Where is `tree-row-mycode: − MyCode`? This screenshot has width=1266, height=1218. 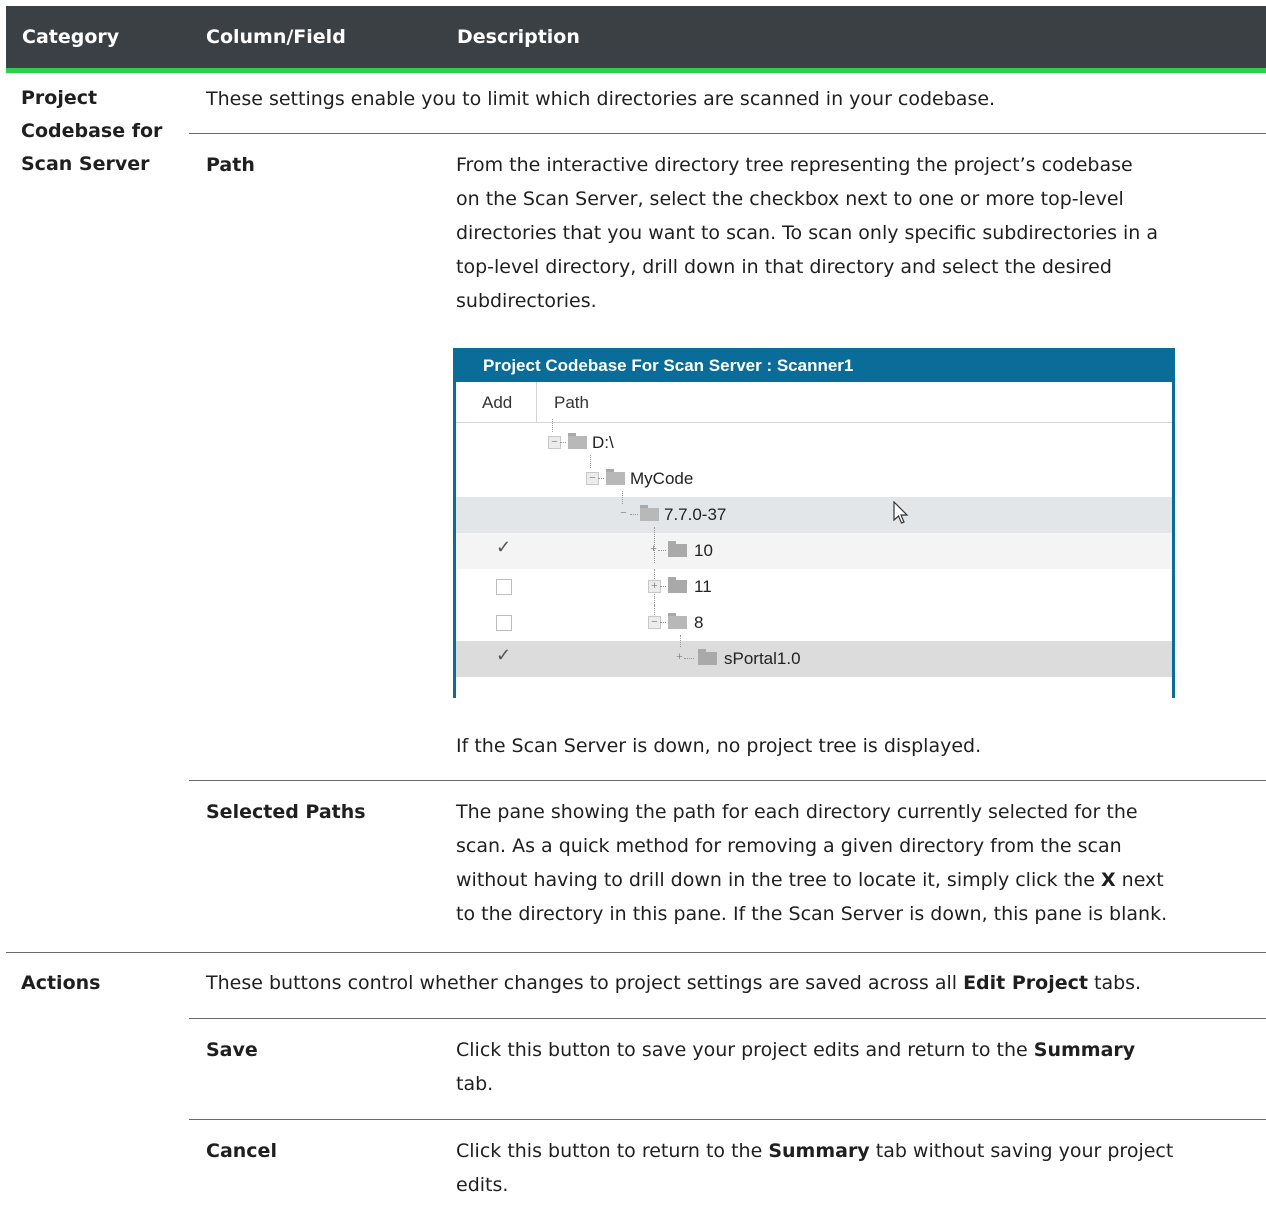
tree-row-mycode: − MyCode is located at coordinates (814, 476).